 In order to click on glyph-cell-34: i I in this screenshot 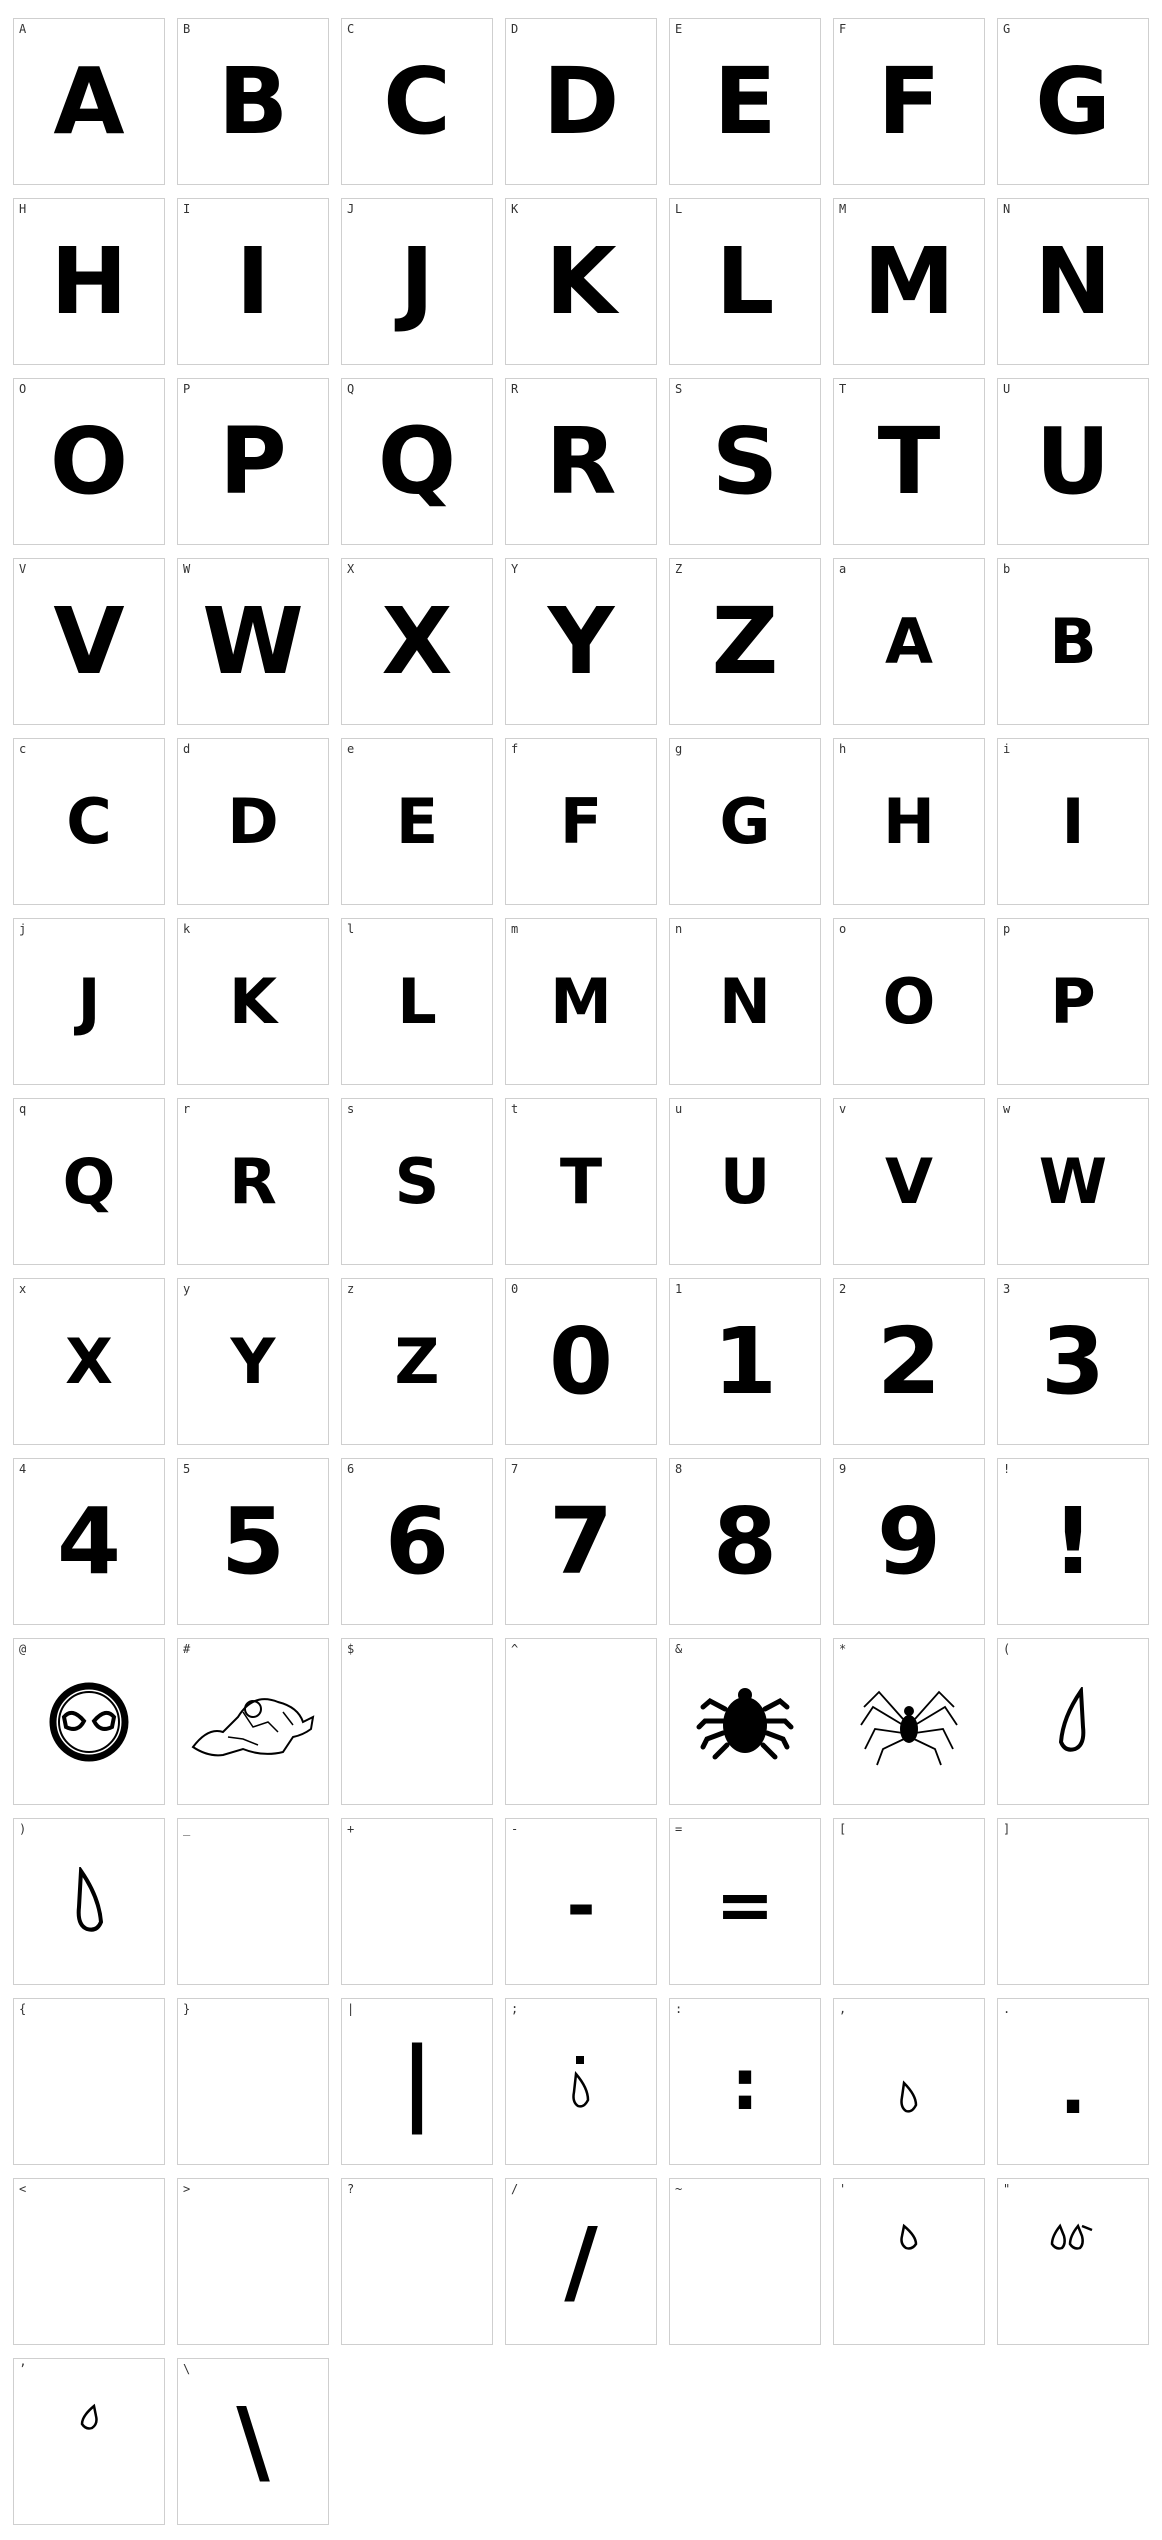, I will do `click(1073, 821)`.